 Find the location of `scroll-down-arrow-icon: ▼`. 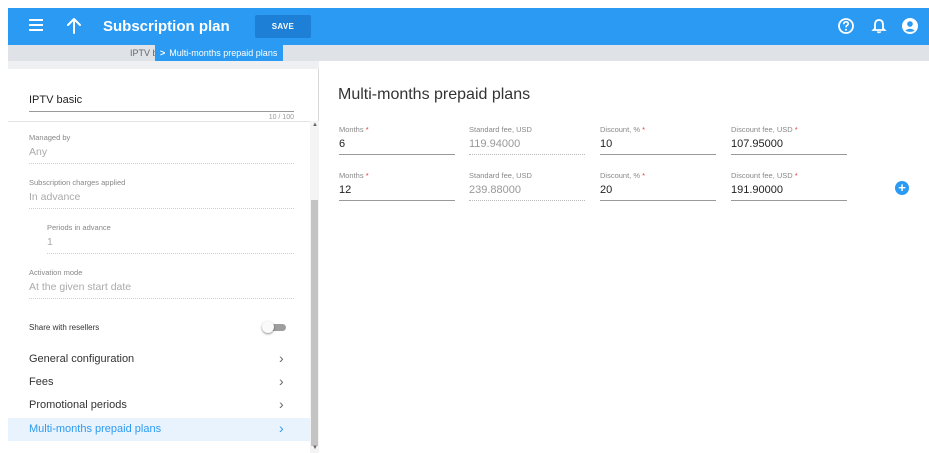

scroll-down-arrow-icon: ▼ is located at coordinates (315, 448).